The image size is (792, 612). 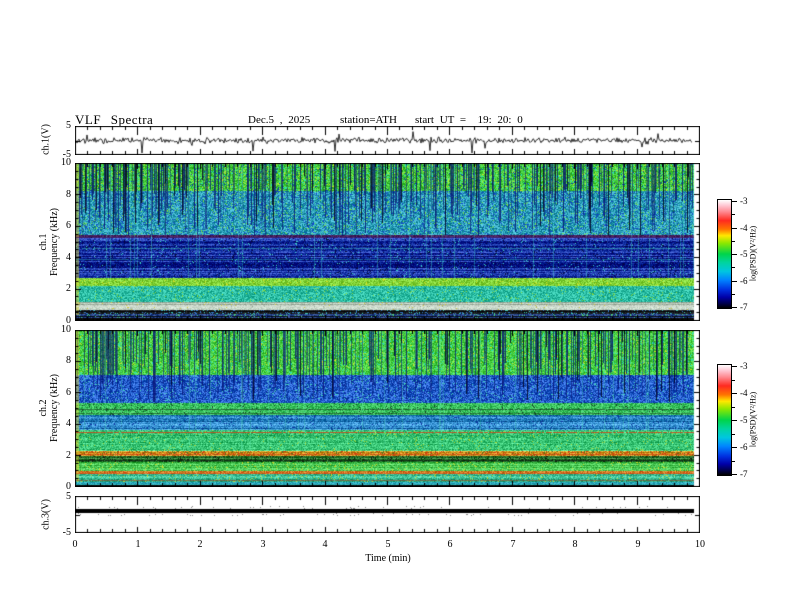 What do you see at coordinates (575, 544) in the screenshot?
I see `time-tick-label: 8` at bounding box center [575, 544].